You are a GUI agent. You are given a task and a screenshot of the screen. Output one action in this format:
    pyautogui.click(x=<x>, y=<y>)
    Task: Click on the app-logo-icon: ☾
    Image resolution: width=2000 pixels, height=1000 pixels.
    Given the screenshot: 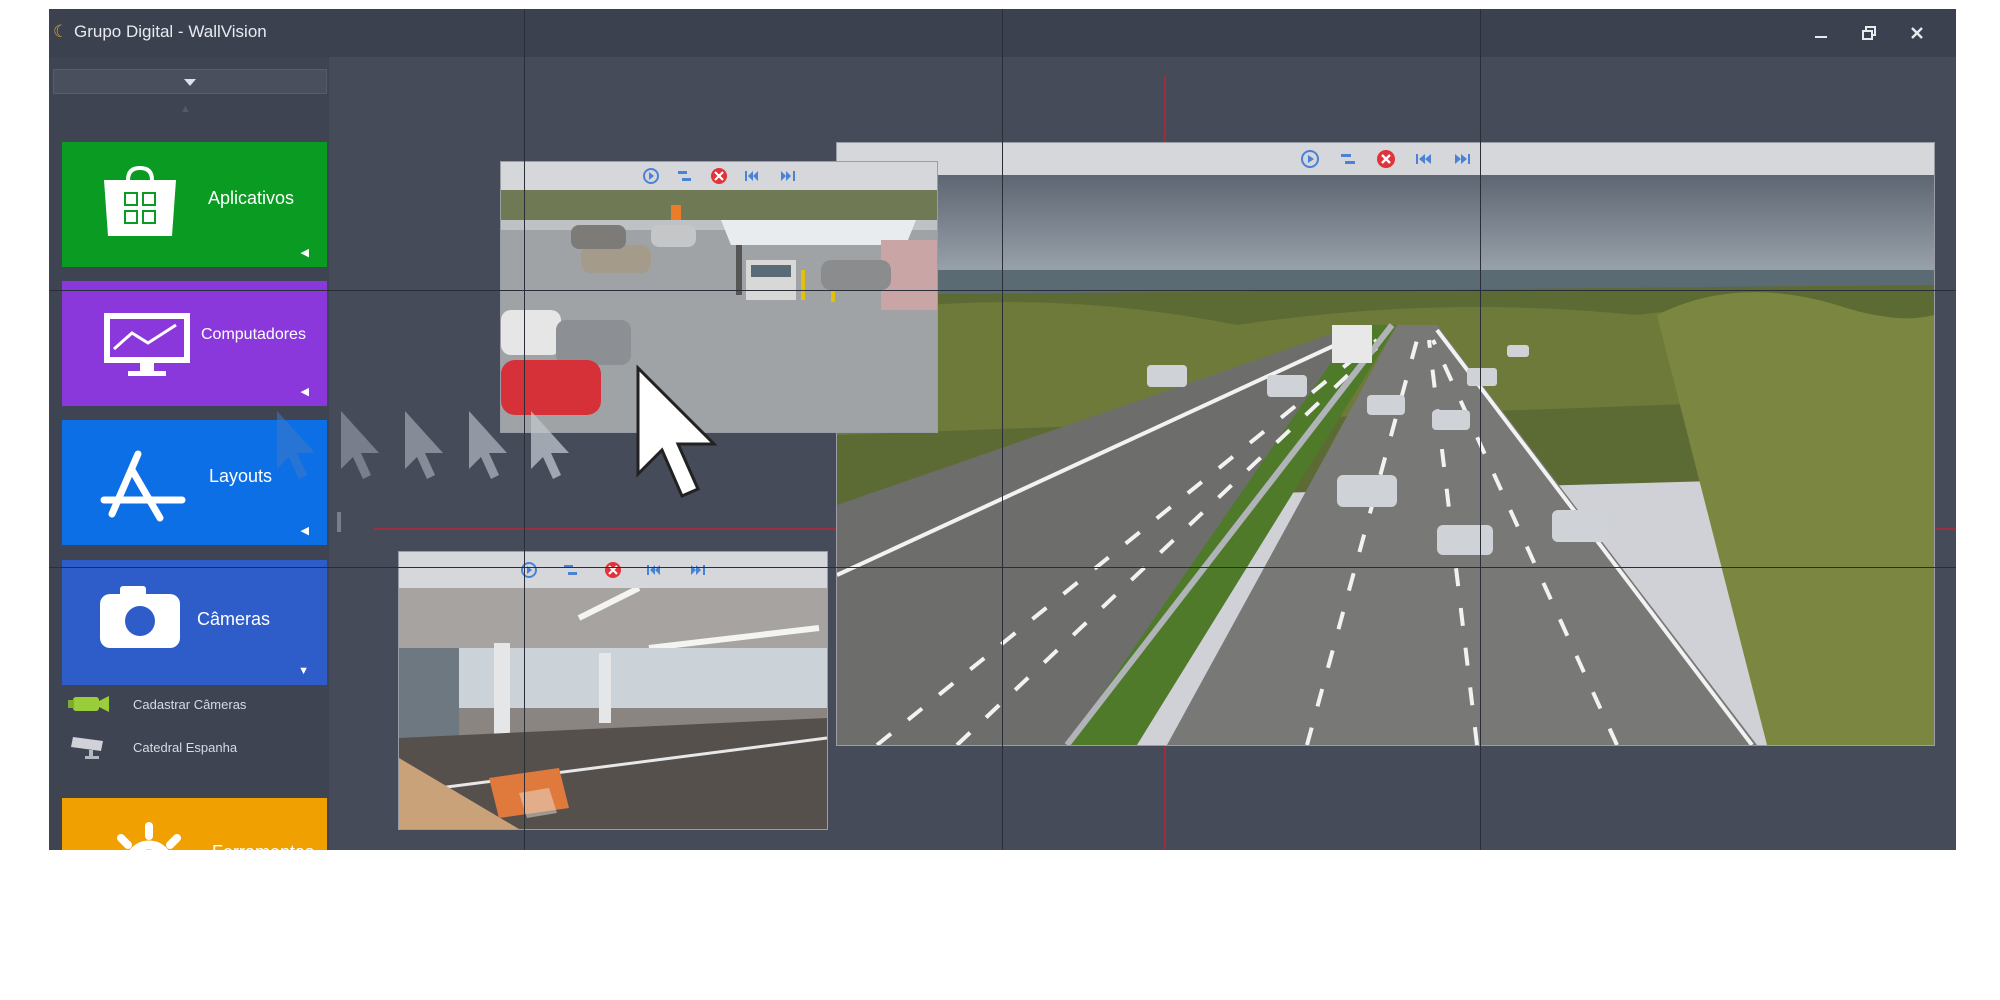 What is the action you would take?
    pyautogui.click(x=61, y=31)
    